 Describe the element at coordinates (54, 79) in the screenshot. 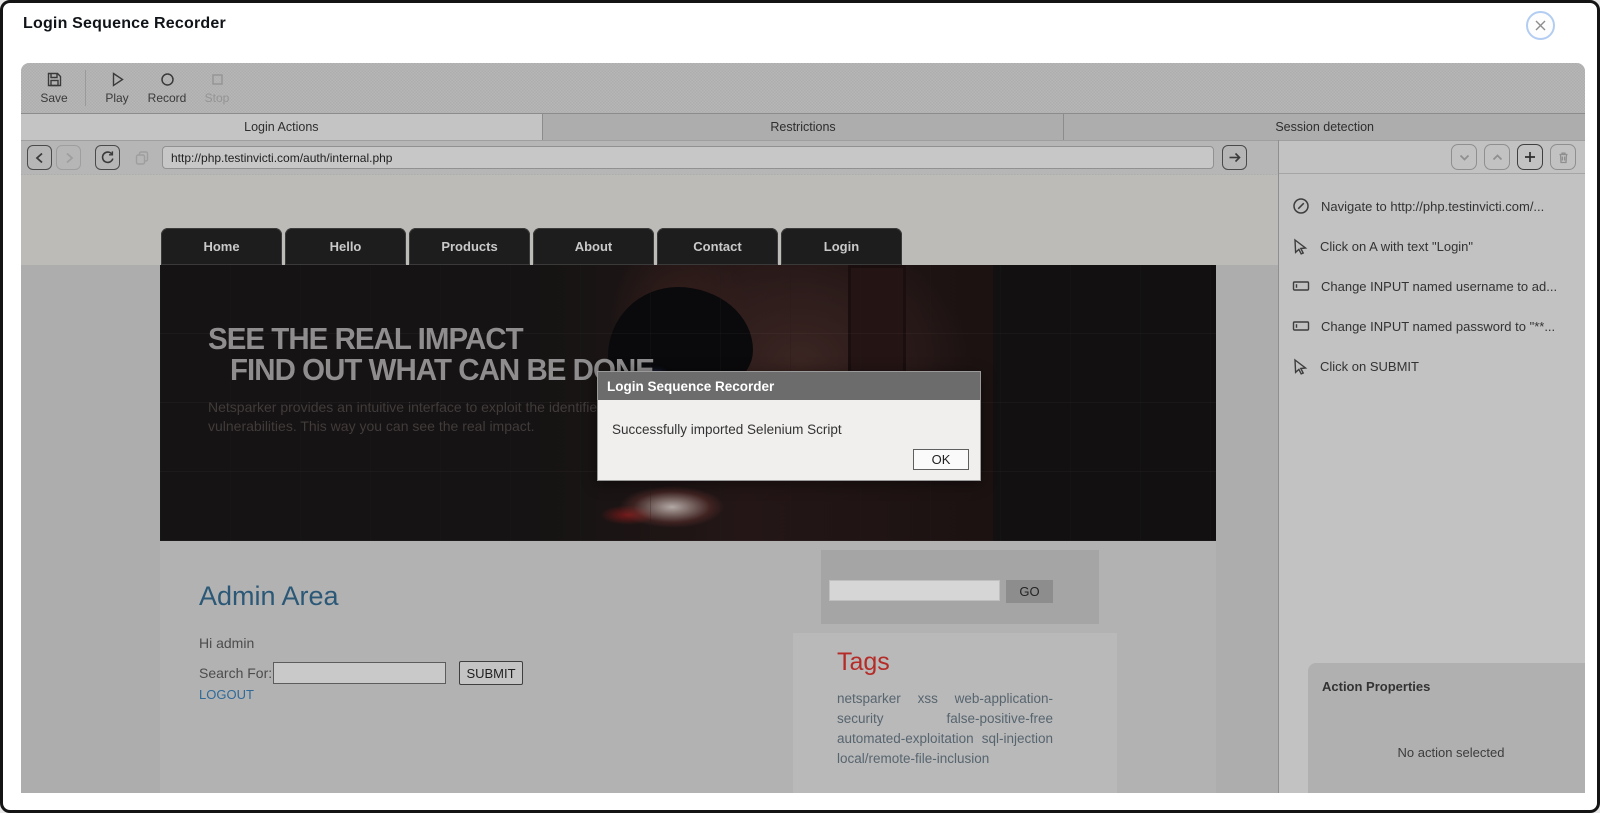

I see `save-icon` at that location.